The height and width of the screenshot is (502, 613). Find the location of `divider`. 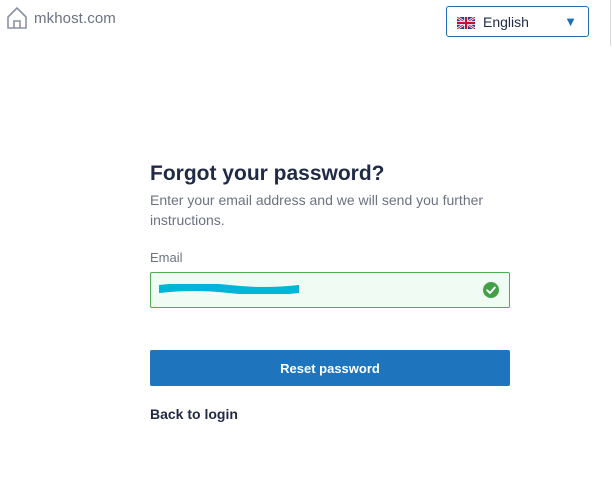

divider is located at coordinates (610, 23).